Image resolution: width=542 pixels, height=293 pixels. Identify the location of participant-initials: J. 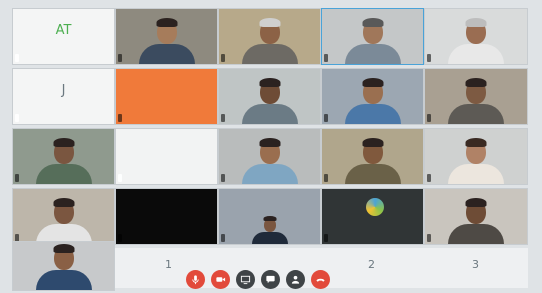
(63, 90).